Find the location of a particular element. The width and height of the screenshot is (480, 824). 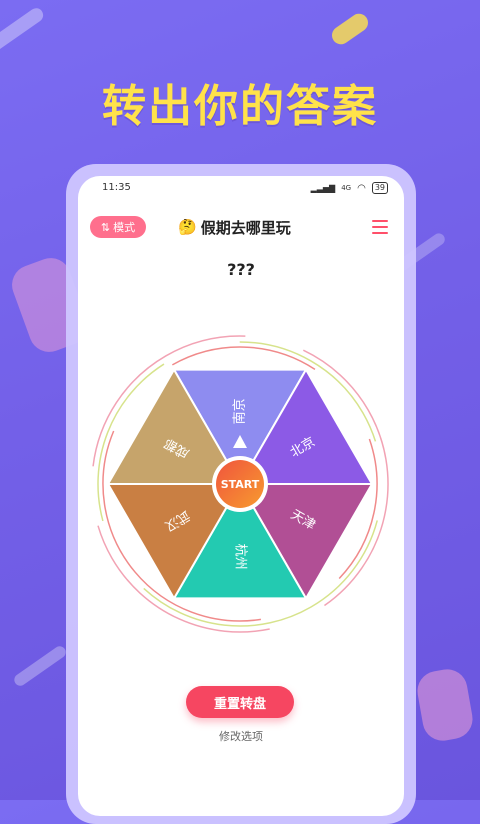

wheel-segment-label: 南京 is located at coordinates (240, 411).